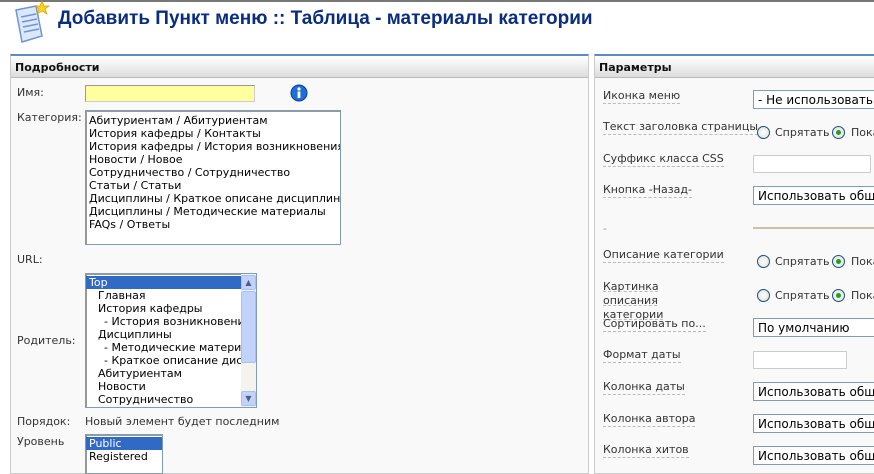 The width and height of the screenshot is (874, 474). I want to click on page-title-label: Текст заголовка страницы, so click(680, 127).